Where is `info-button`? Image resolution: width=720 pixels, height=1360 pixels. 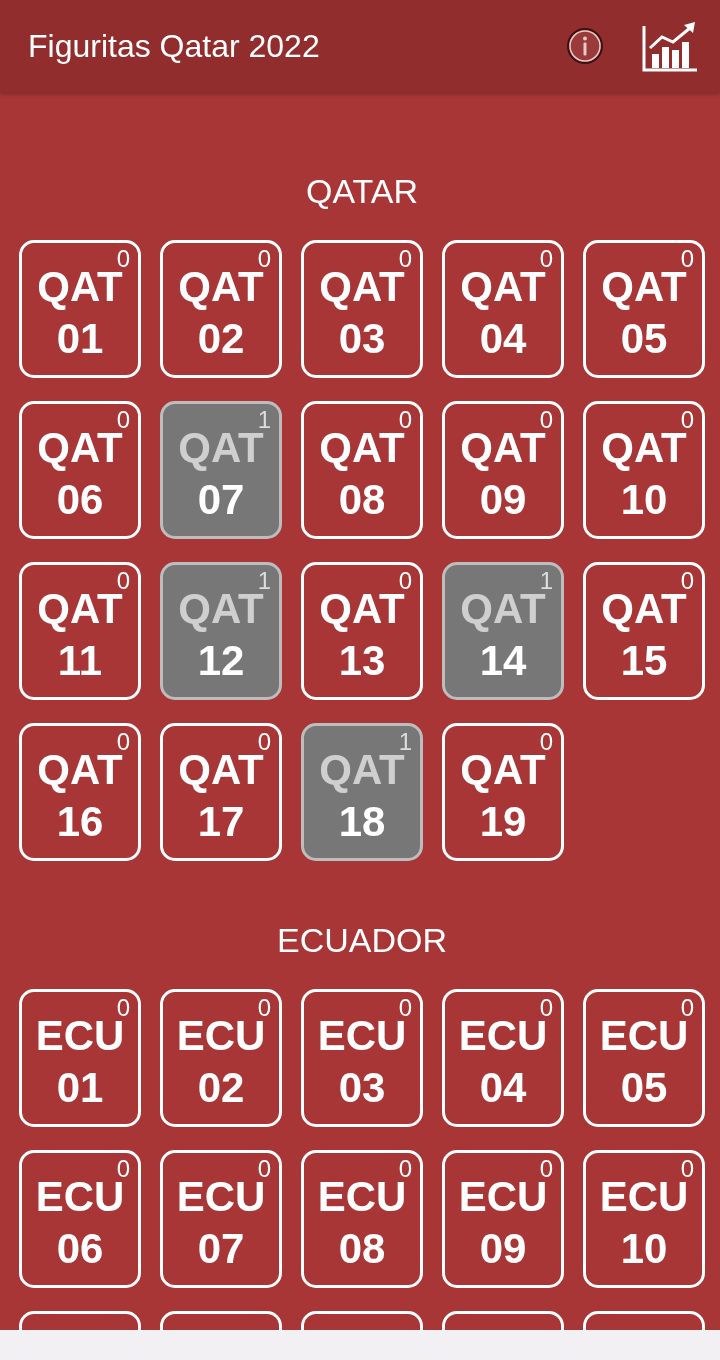 info-button is located at coordinates (585, 46).